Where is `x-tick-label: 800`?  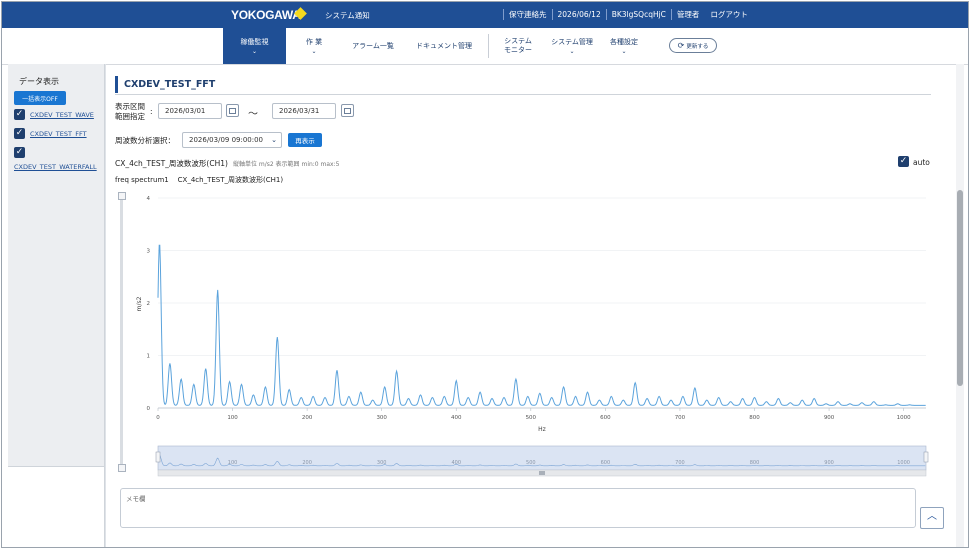 x-tick-label: 800 is located at coordinates (754, 418).